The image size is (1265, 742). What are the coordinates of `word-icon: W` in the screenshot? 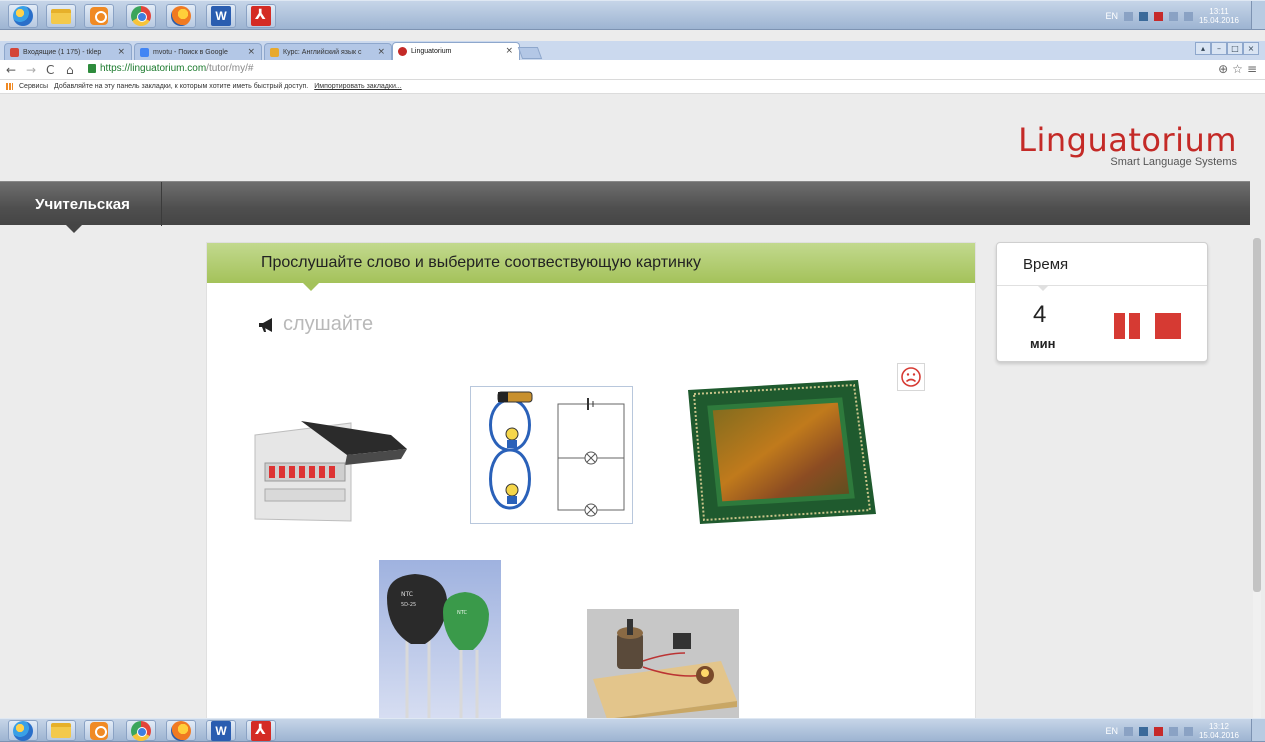 It's located at (221, 16).